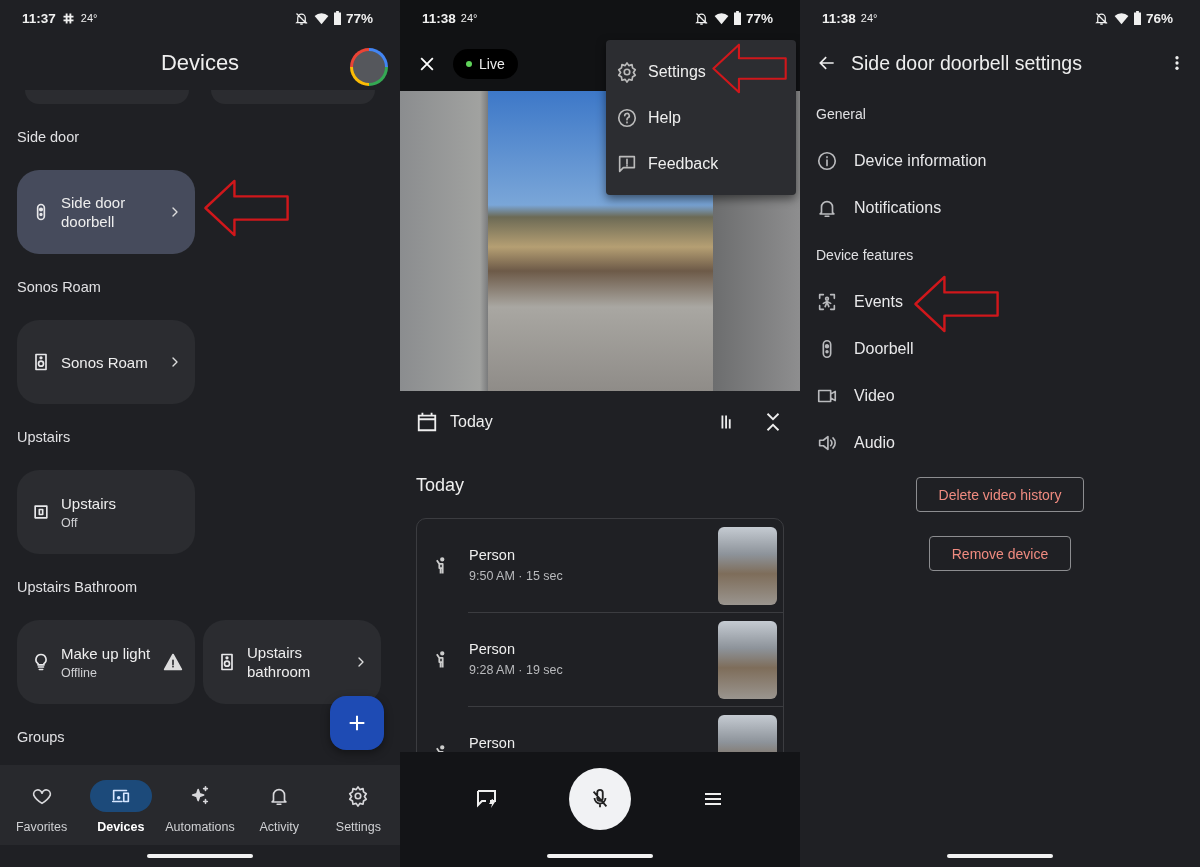 This screenshot has height=867, width=1200. Describe the element at coordinates (600, 565) in the screenshot. I see `event-item: Person 9:50 AM · 15 sec` at that location.